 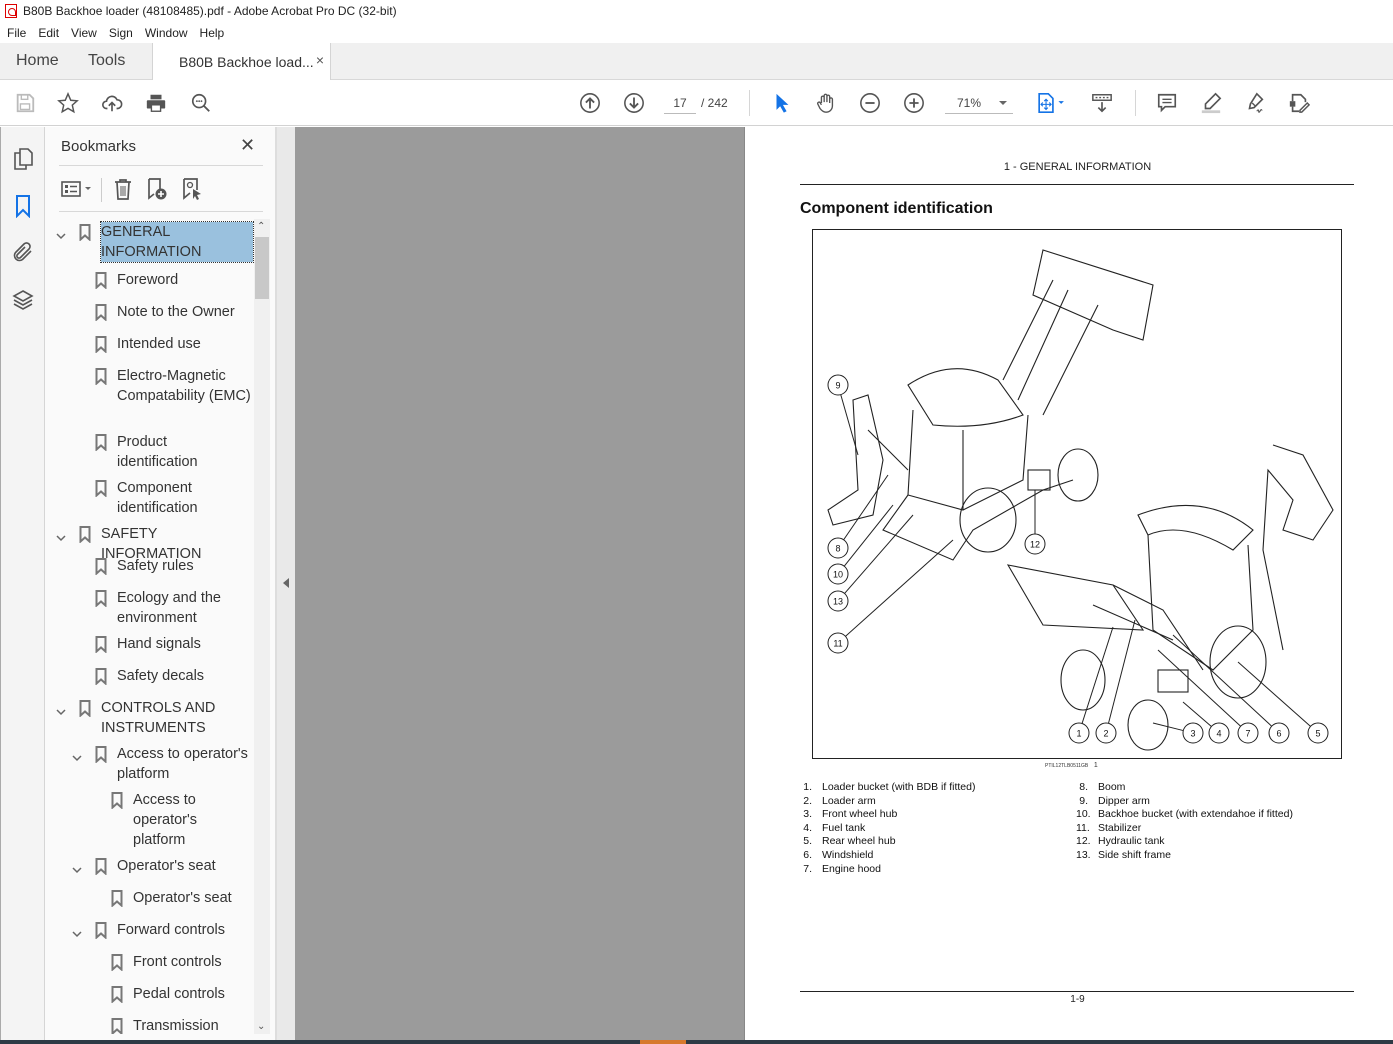 What do you see at coordinates (837, 386) in the screenshot?
I see `callout-label: 9` at bounding box center [837, 386].